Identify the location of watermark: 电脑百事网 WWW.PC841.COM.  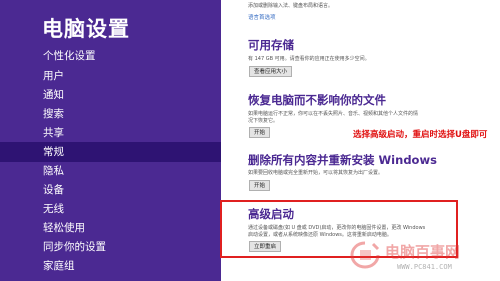
(422, 258).